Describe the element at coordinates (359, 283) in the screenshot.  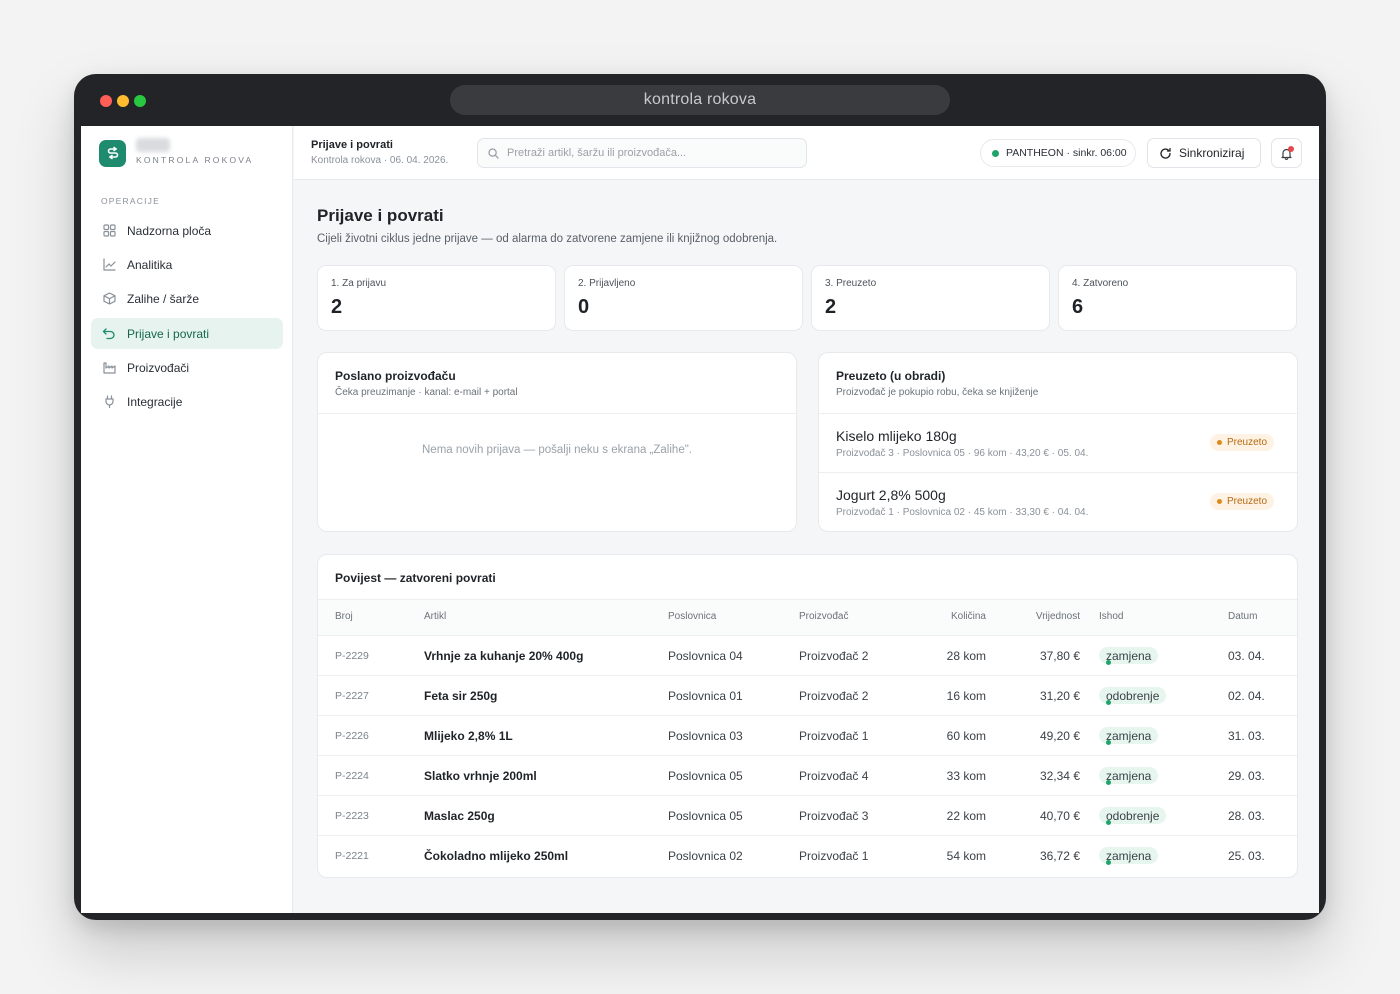
I see `stat-label: 1. Za prijavu` at that location.